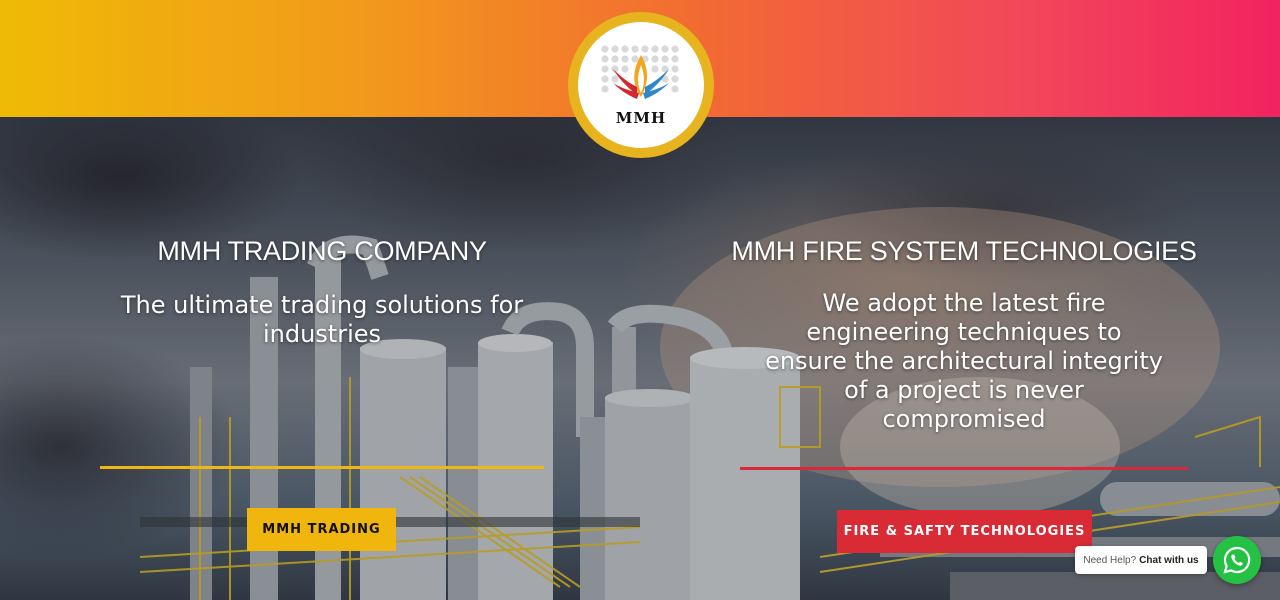 The width and height of the screenshot is (1280, 600). What do you see at coordinates (964, 468) in the screenshot?
I see `fire-divider` at bounding box center [964, 468].